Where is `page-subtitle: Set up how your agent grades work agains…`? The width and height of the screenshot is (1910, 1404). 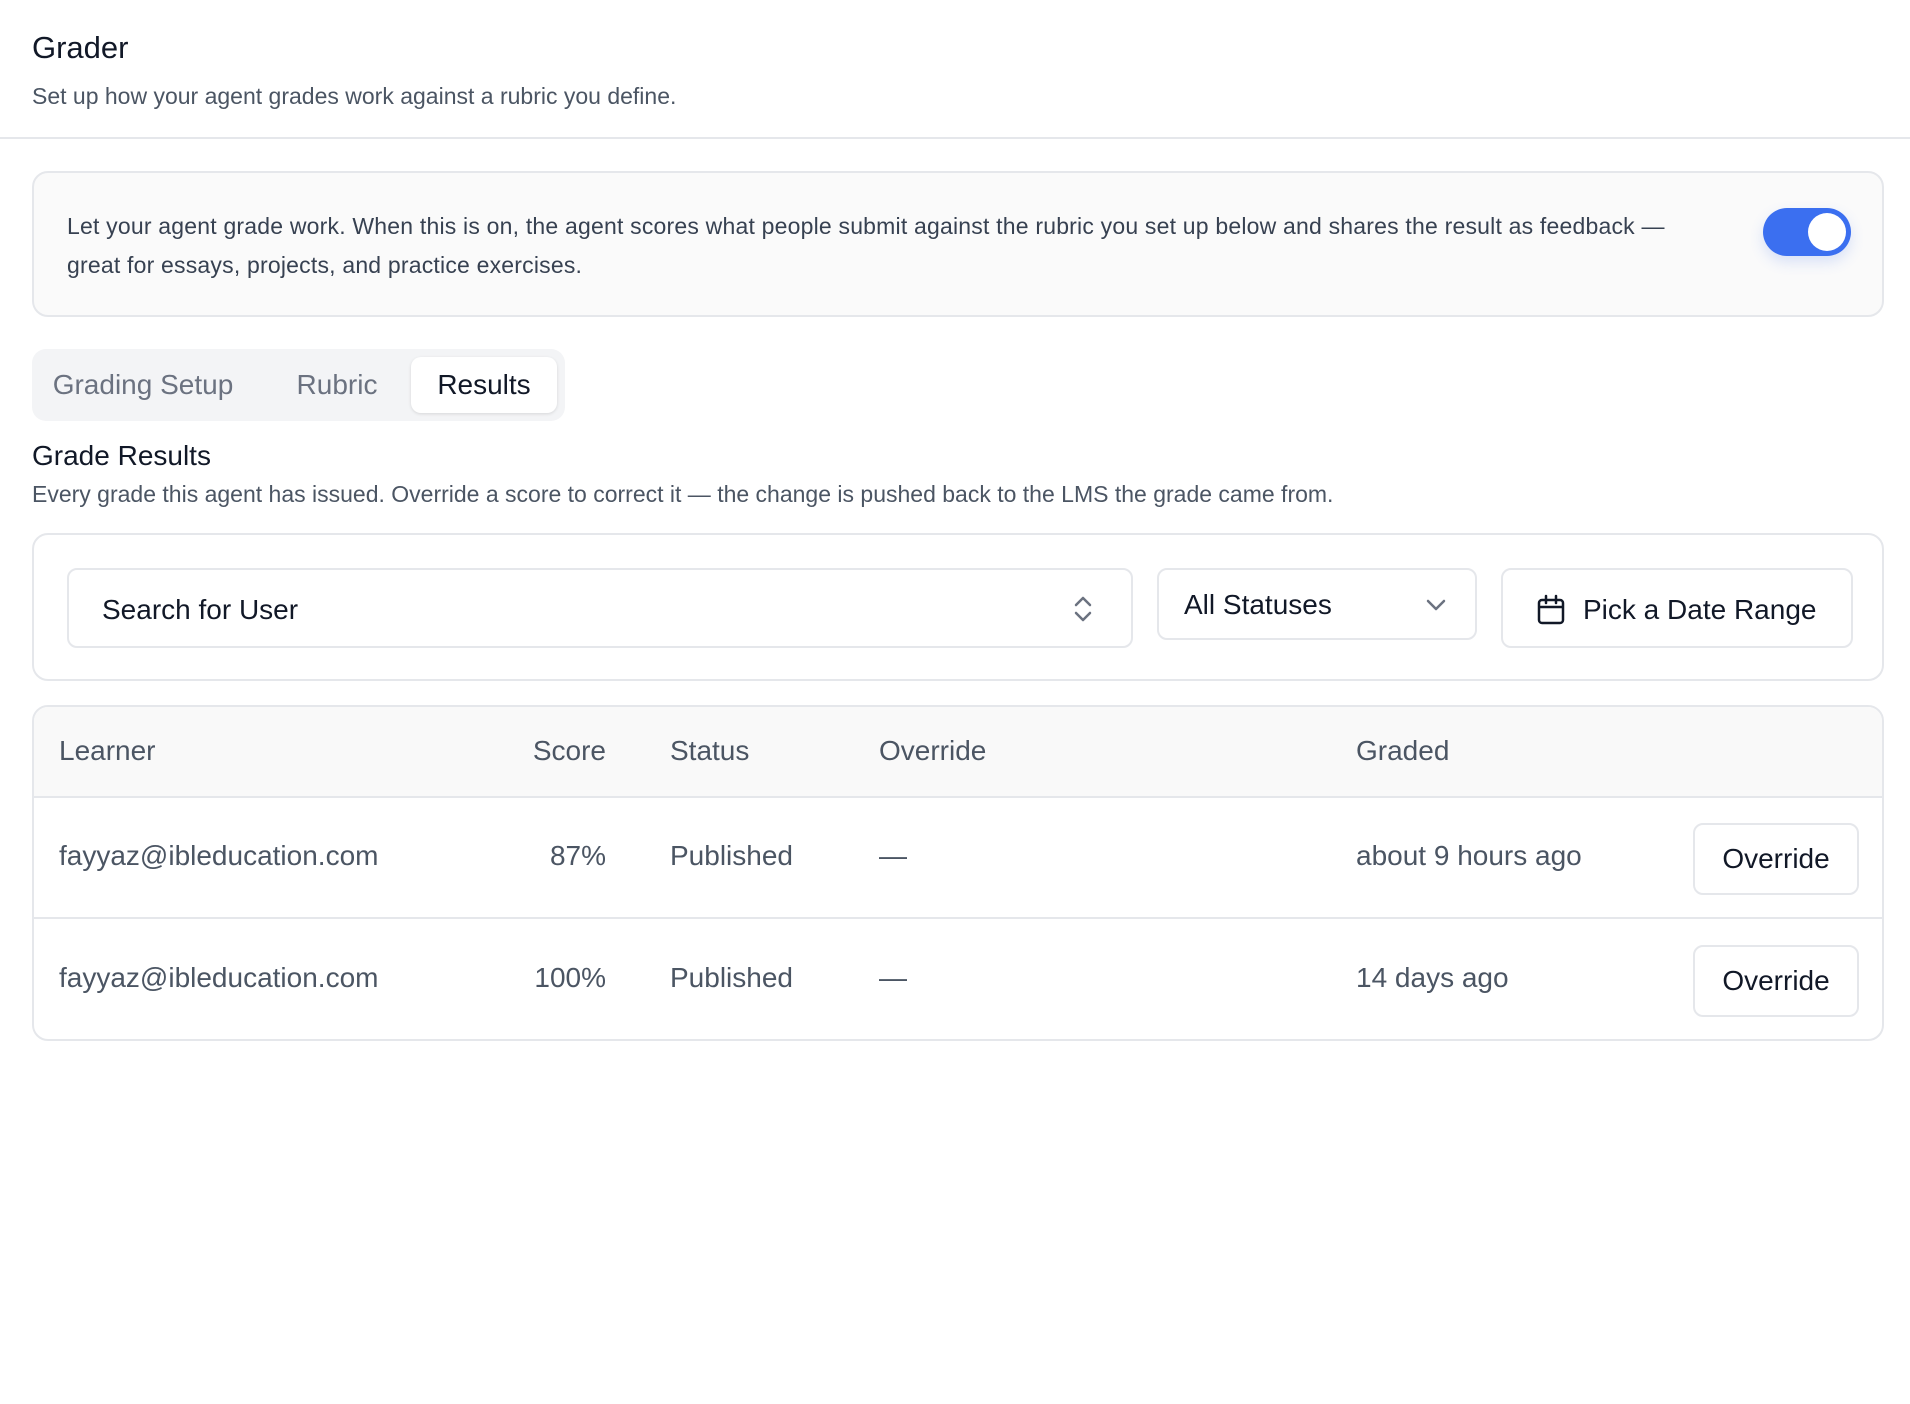 page-subtitle: Set up how your agent grades work agains… is located at coordinates (354, 96).